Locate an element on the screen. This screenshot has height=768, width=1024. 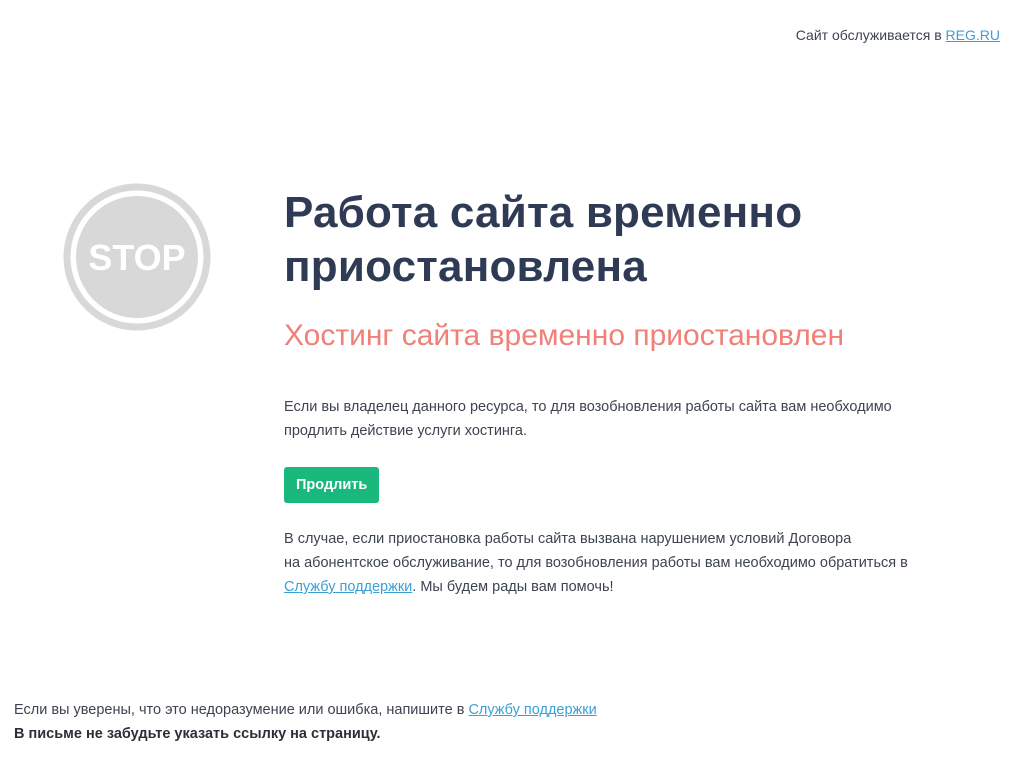
page-title-line-2: приостановлена is located at coordinates (465, 266).